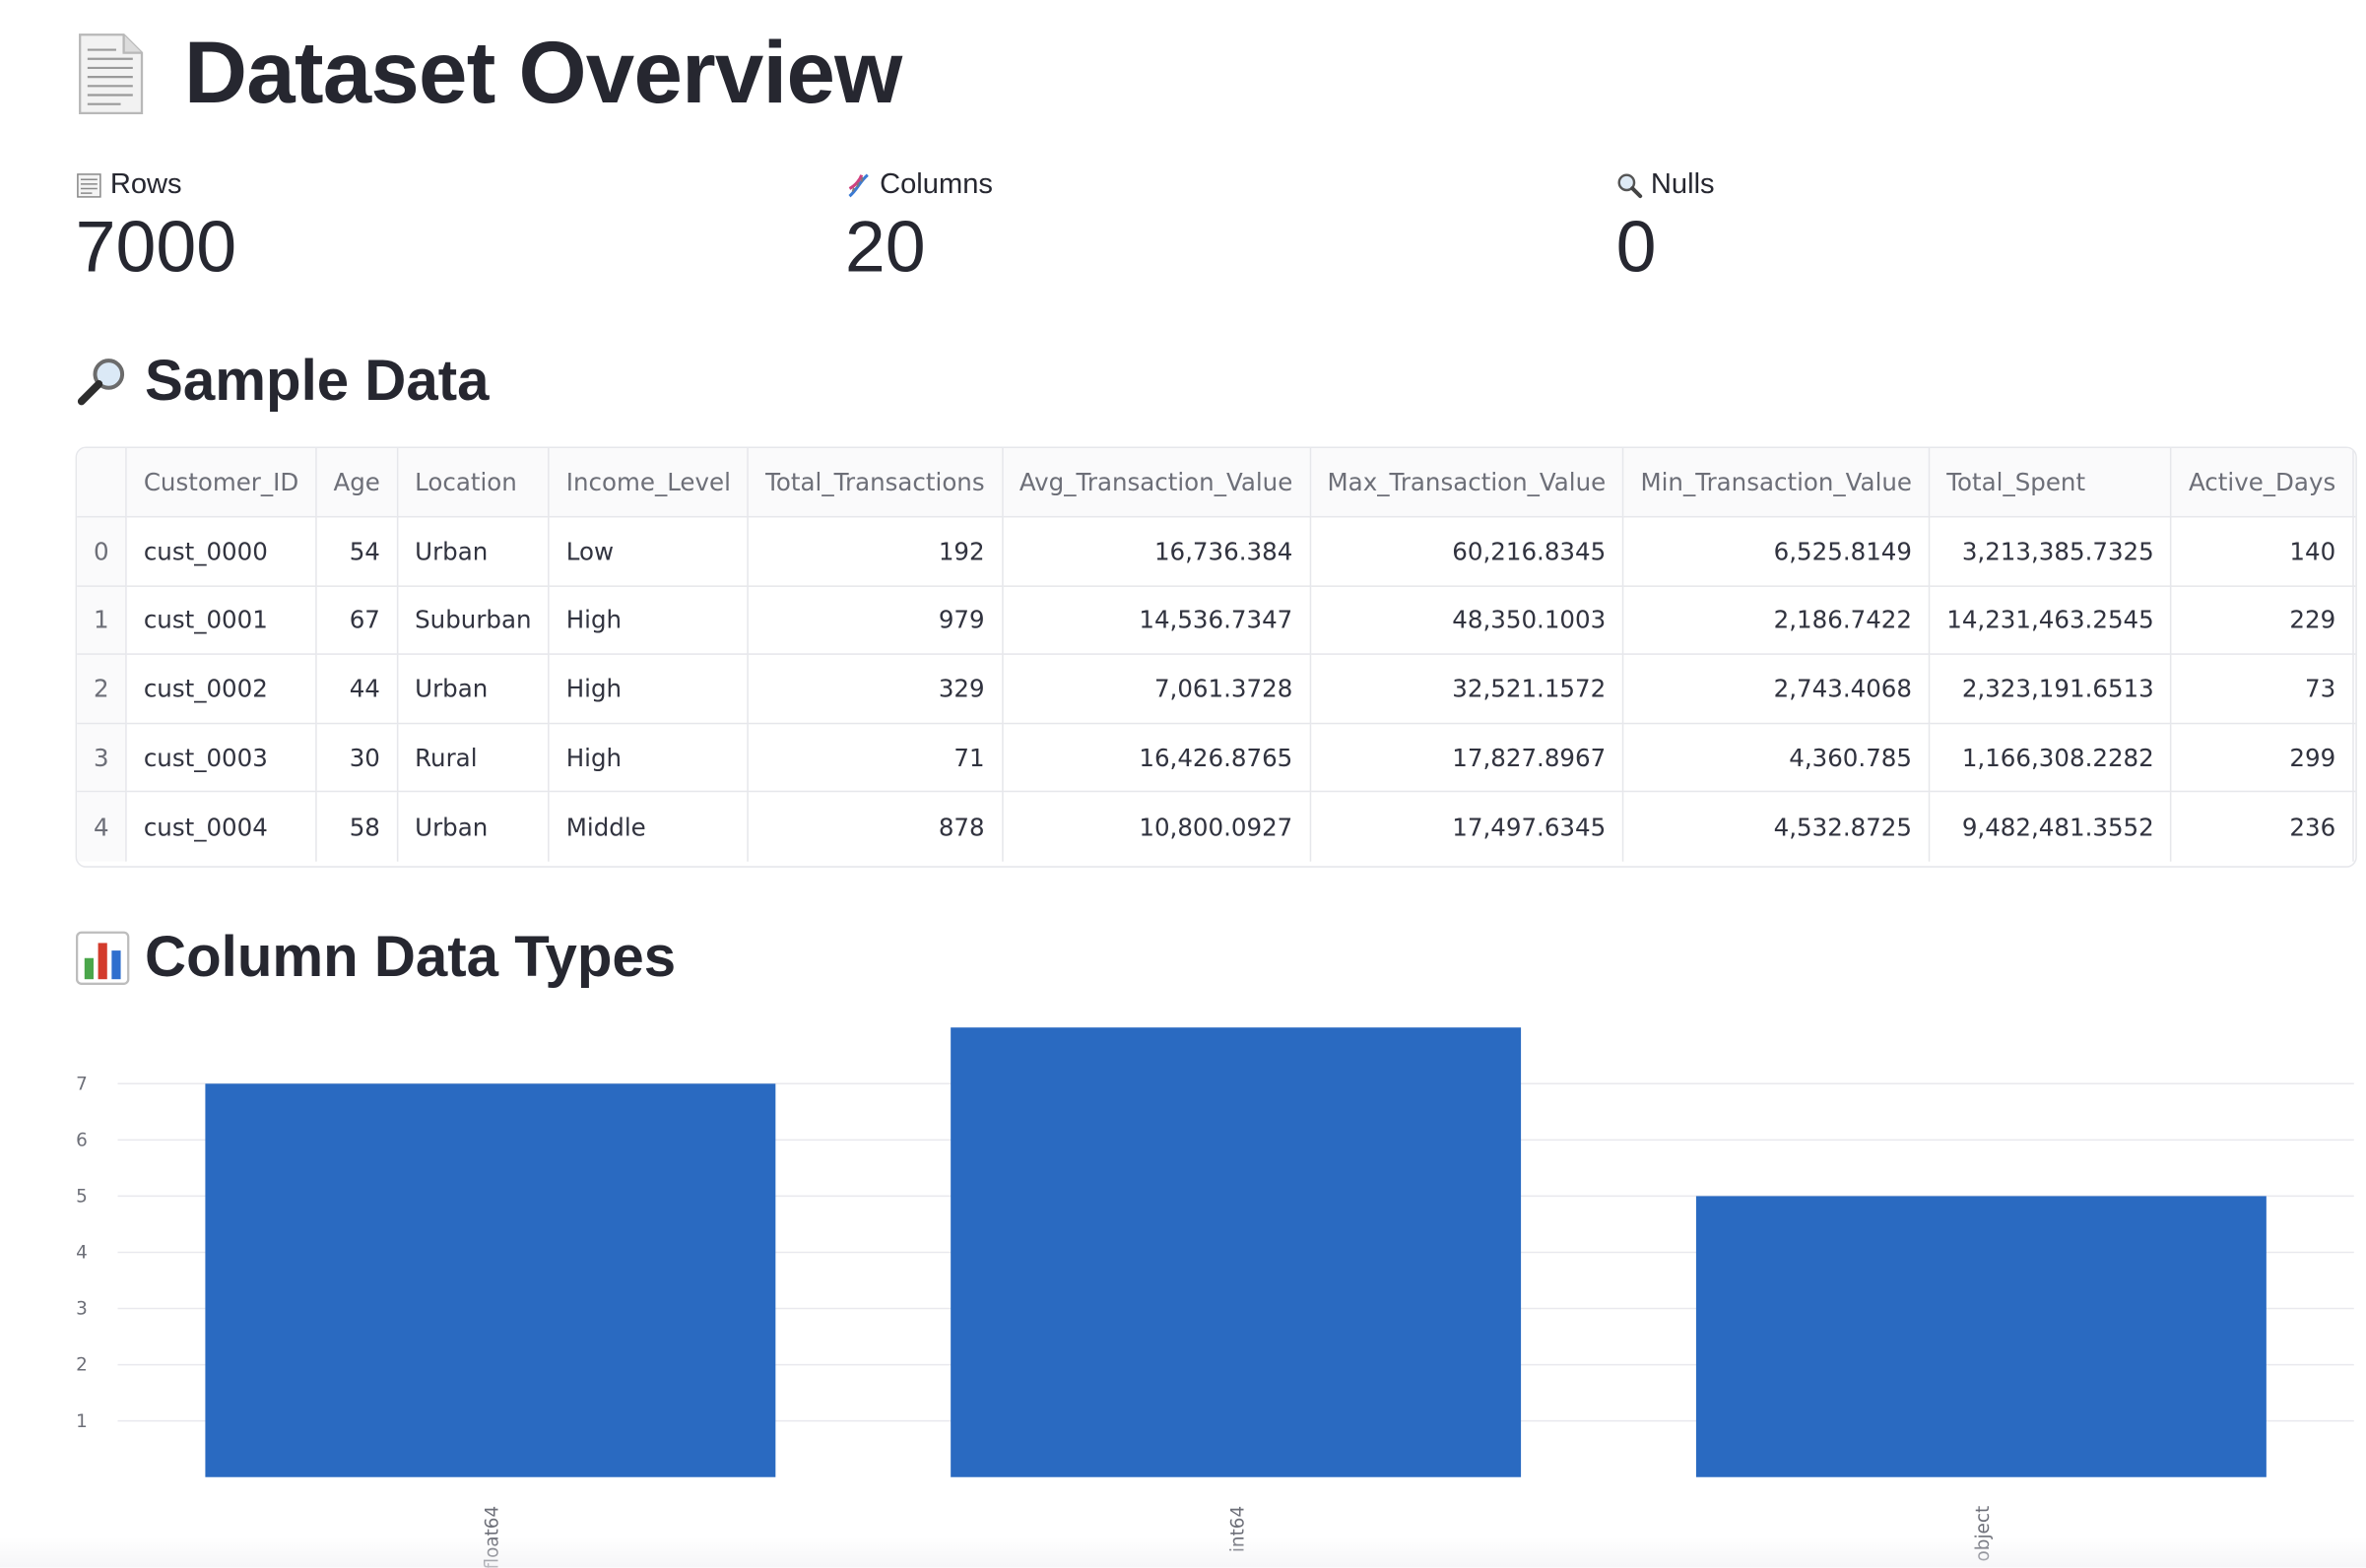  Describe the element at coordinates (1237, 1252) in the screenshot. I see `bar-int64` at that location.